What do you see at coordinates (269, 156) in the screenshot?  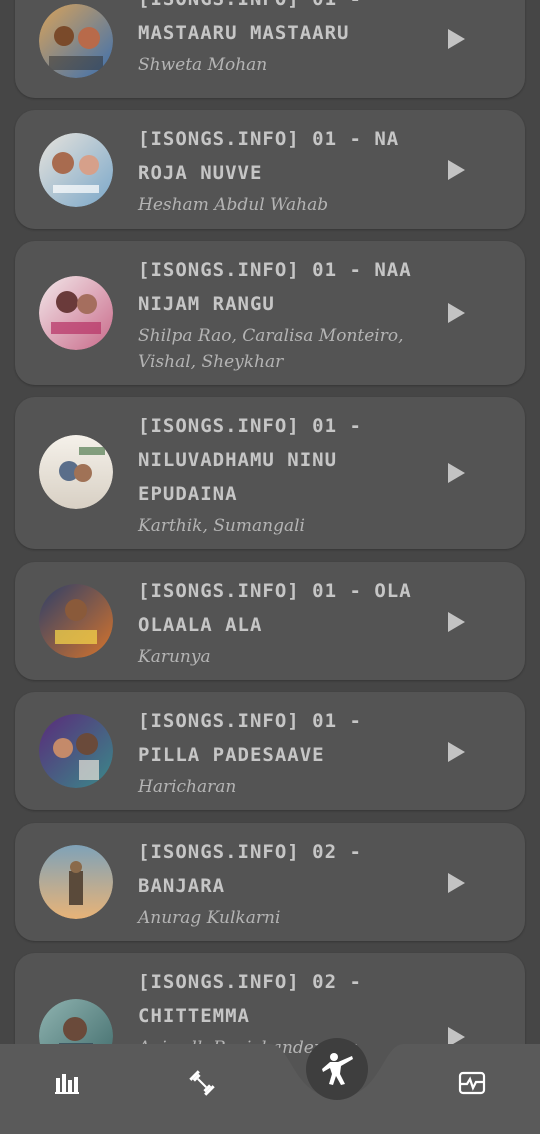 I see `song-title: [ISONGS.INFO] 01 - NA ROJA NUVVE` at bounding box center [269, 156].